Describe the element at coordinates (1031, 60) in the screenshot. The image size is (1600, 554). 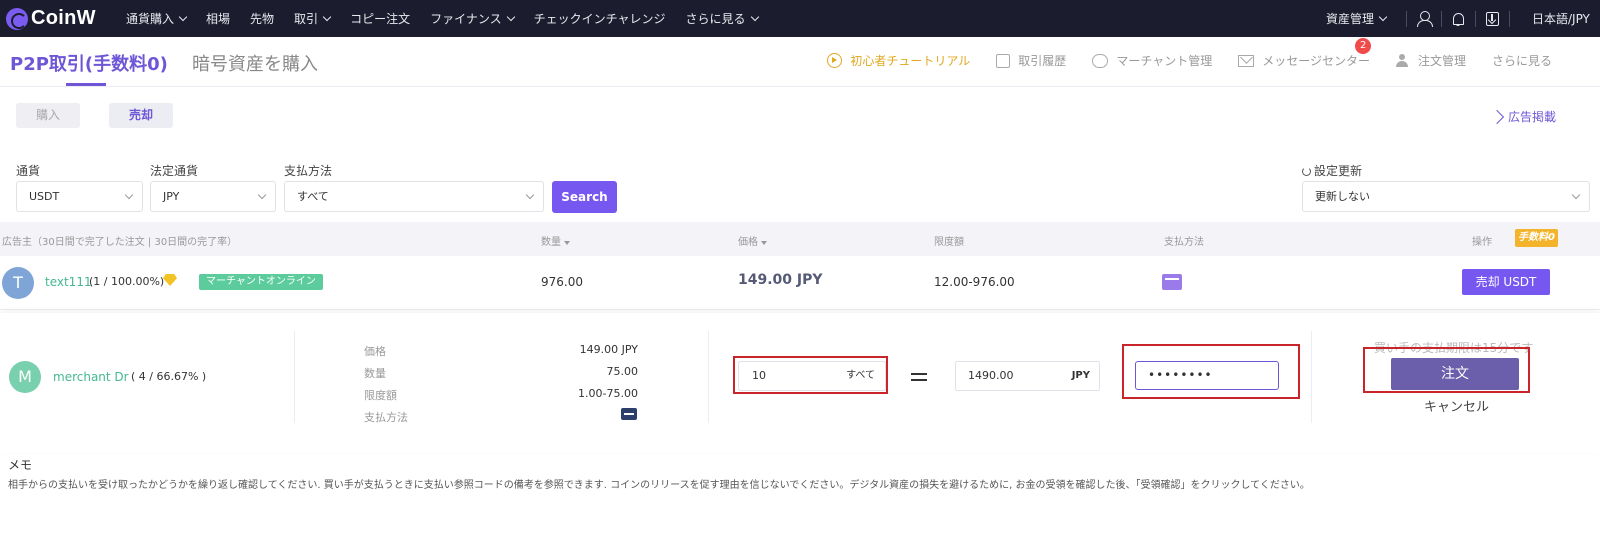
I see `history-link: 取引履歴` at that location.